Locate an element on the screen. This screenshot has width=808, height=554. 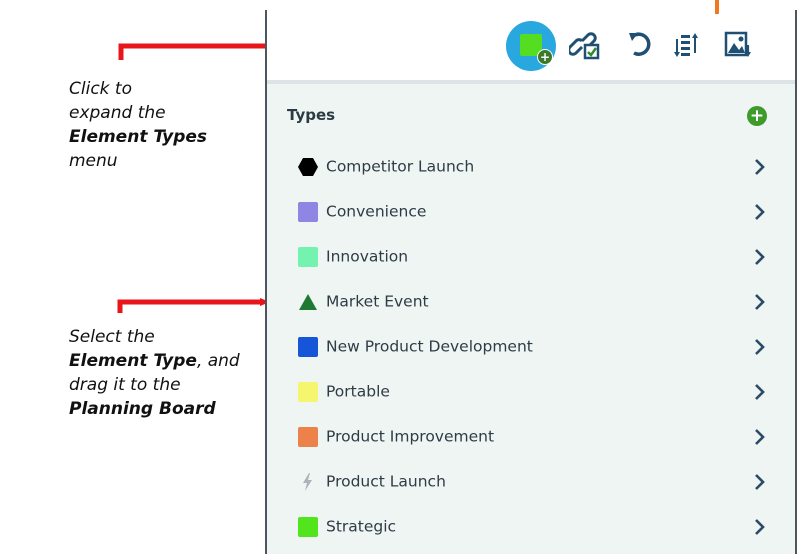
type-item-label: New Product Development is located at coordinates (429, 346).